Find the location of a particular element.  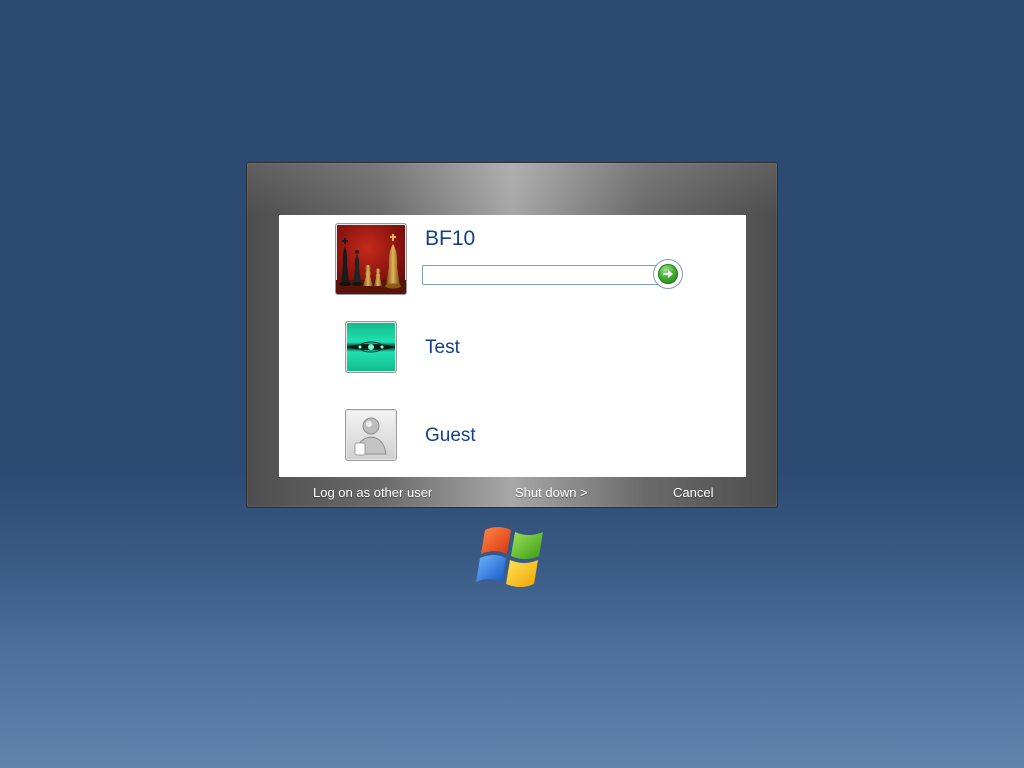

log-on-as-other-user-link: Log on as other user is located at coordinates (372, 492).